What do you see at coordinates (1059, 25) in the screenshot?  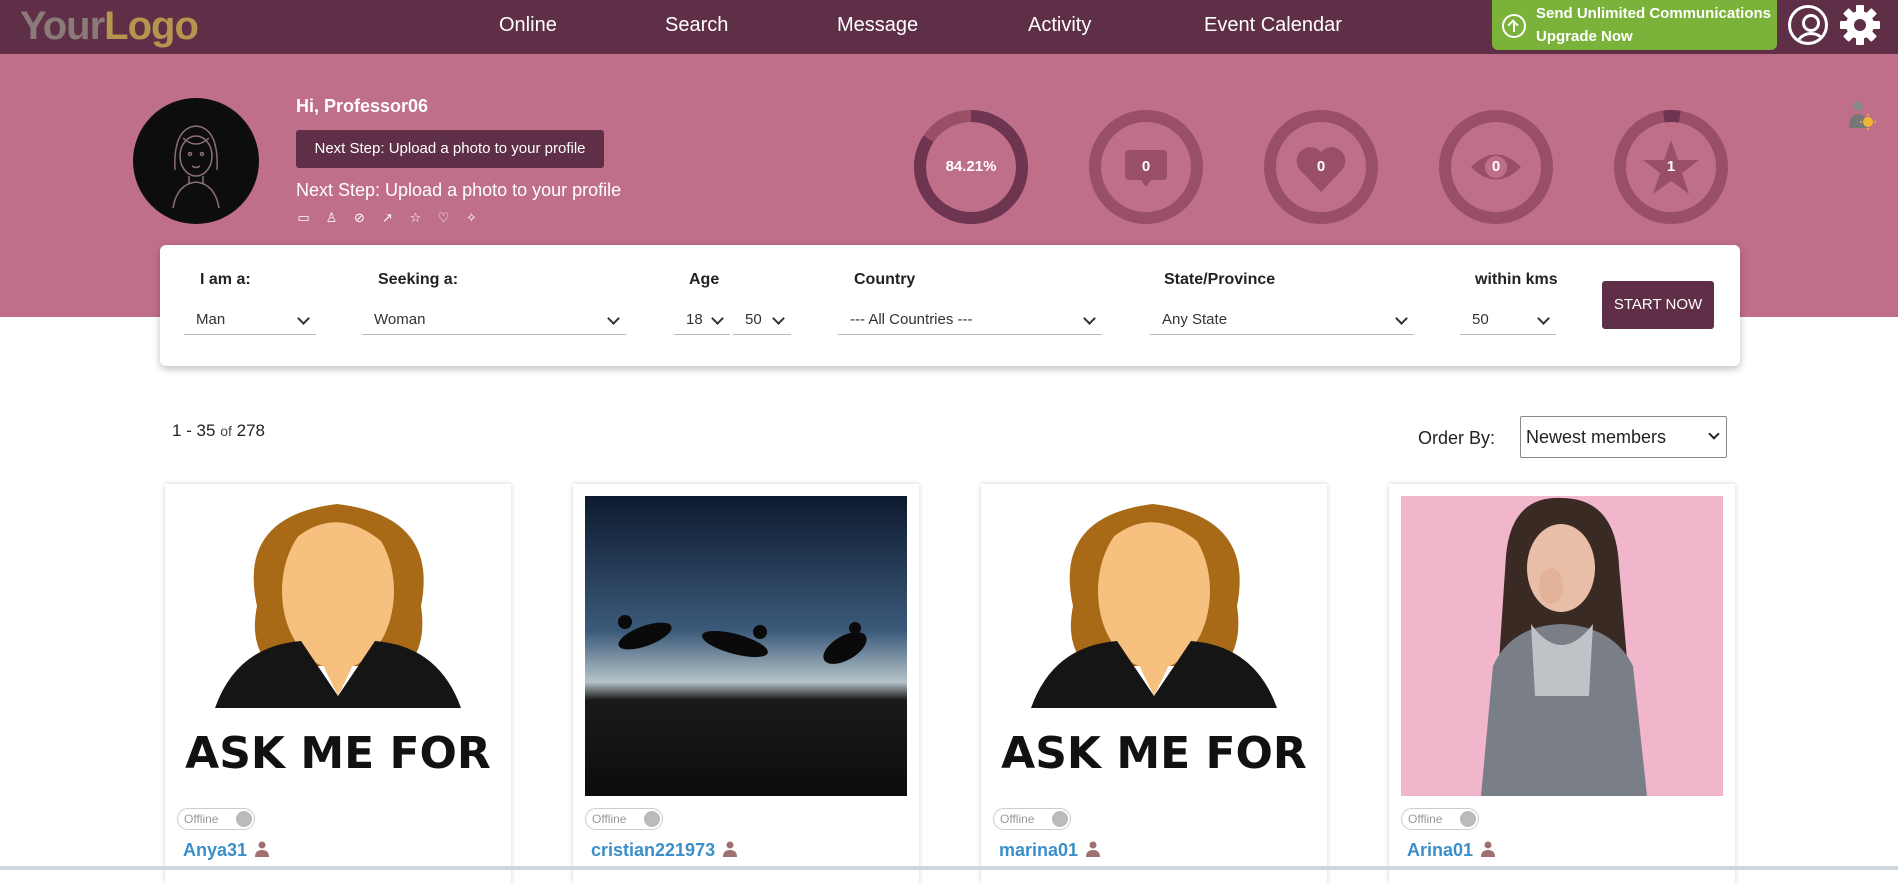 I see `nav-activity: Activity` at bounding box center [1059, 25].